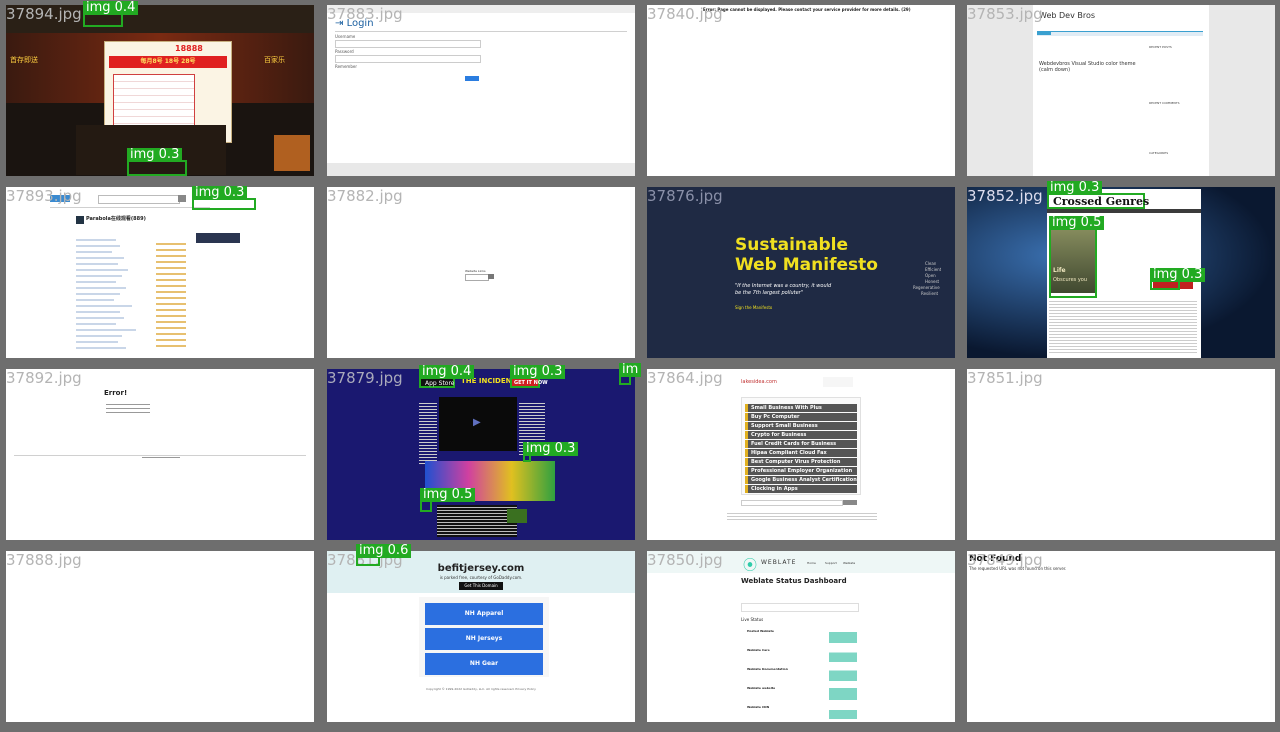  I want to click on bottom-banner, so click(517, 516).